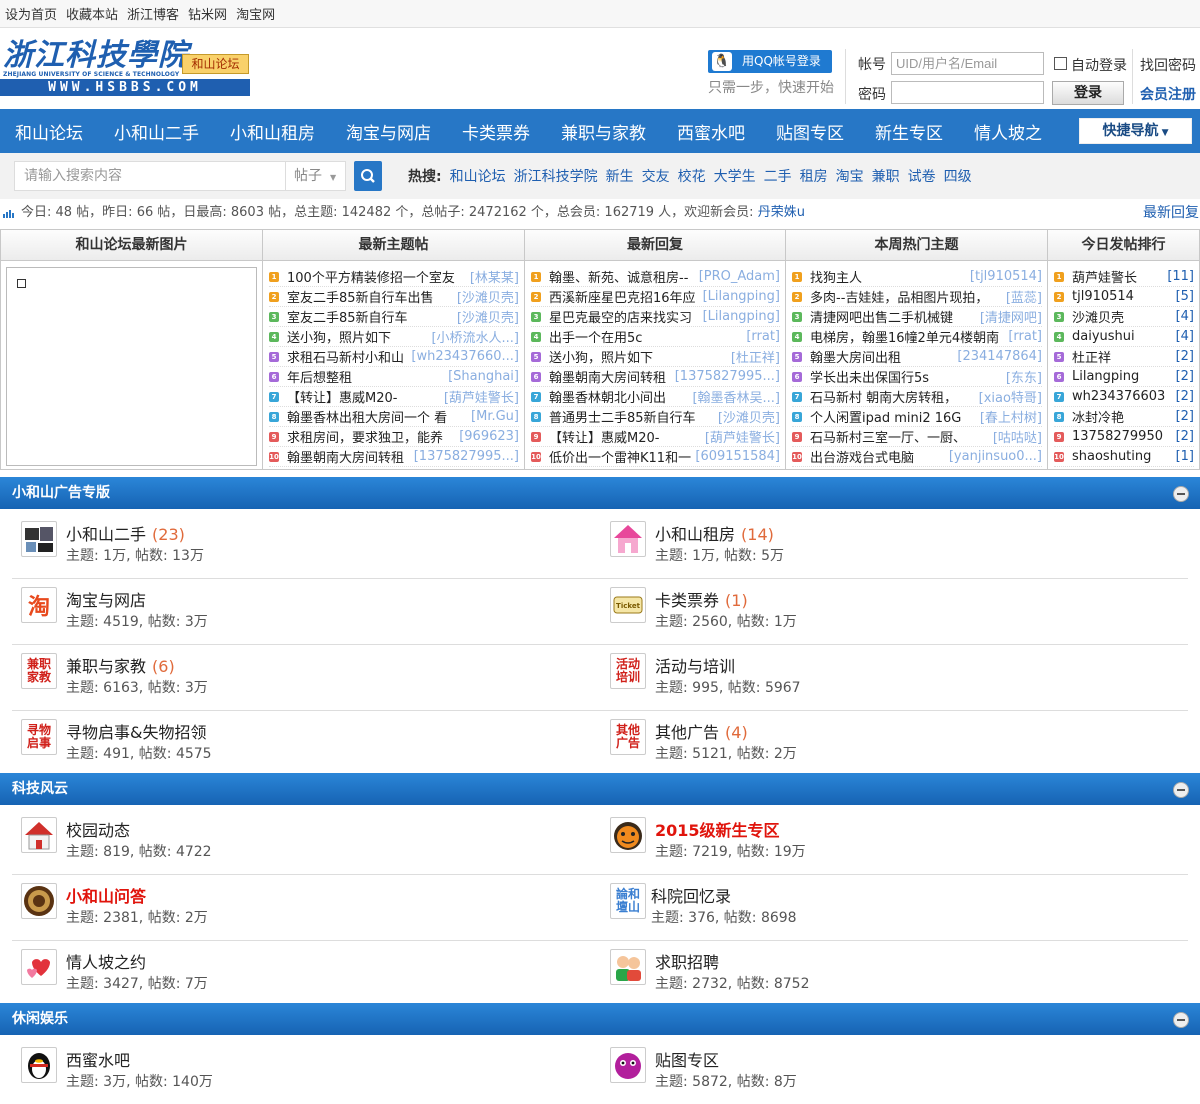 The height and width of the screenshot is (1104, 1200). I want to click on list-item: 4 电梯房，翰墨16幢2单元4楼朝南 [rrat], so click(917, 337).